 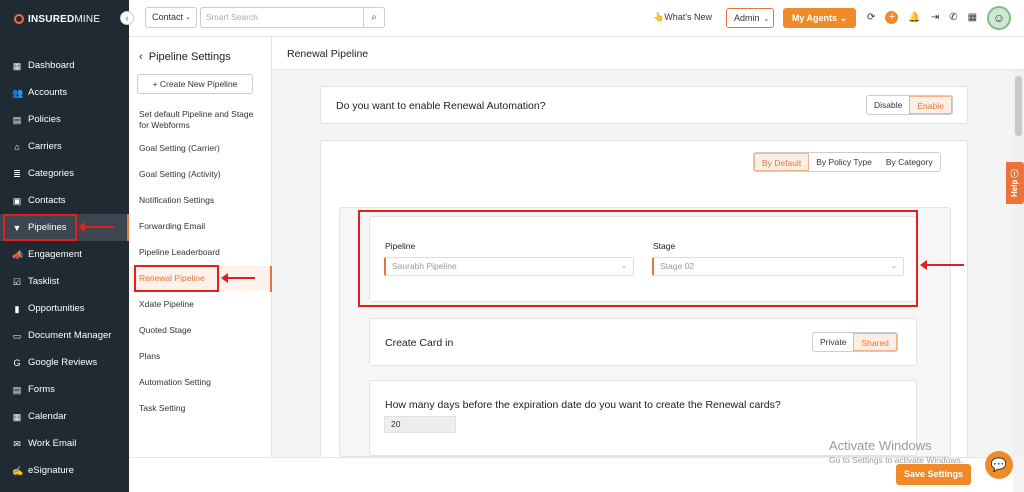 I want to click on private-button: Private, so click(x=833, y=342).